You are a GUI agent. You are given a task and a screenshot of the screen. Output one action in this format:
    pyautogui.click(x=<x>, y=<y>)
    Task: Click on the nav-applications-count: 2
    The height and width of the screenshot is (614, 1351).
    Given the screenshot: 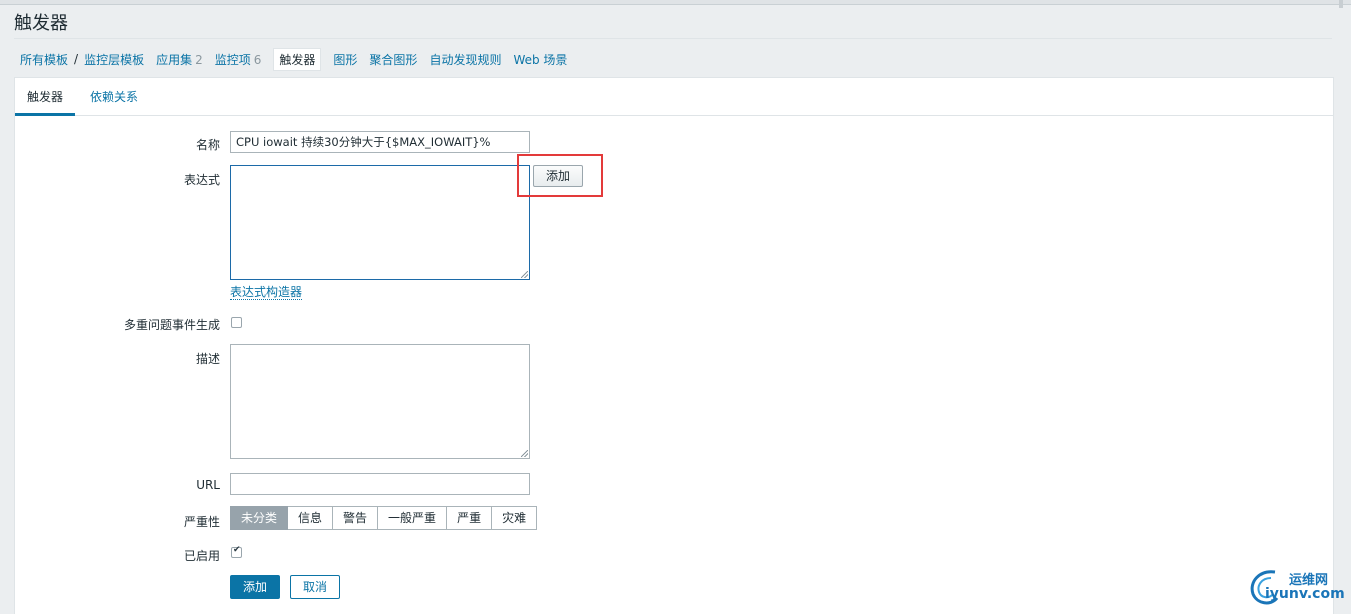 What is the action you would take?
    pyautogui.click(x=199, y=59)
    